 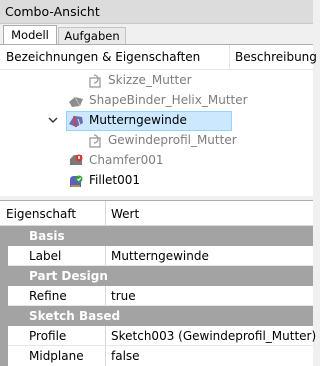 What do you see at coordinates (213, 336) in the screenshot?
I see `property-value: Sketch003 (Gewindeprofil_Mutter)` at bounding box center [213, 336].